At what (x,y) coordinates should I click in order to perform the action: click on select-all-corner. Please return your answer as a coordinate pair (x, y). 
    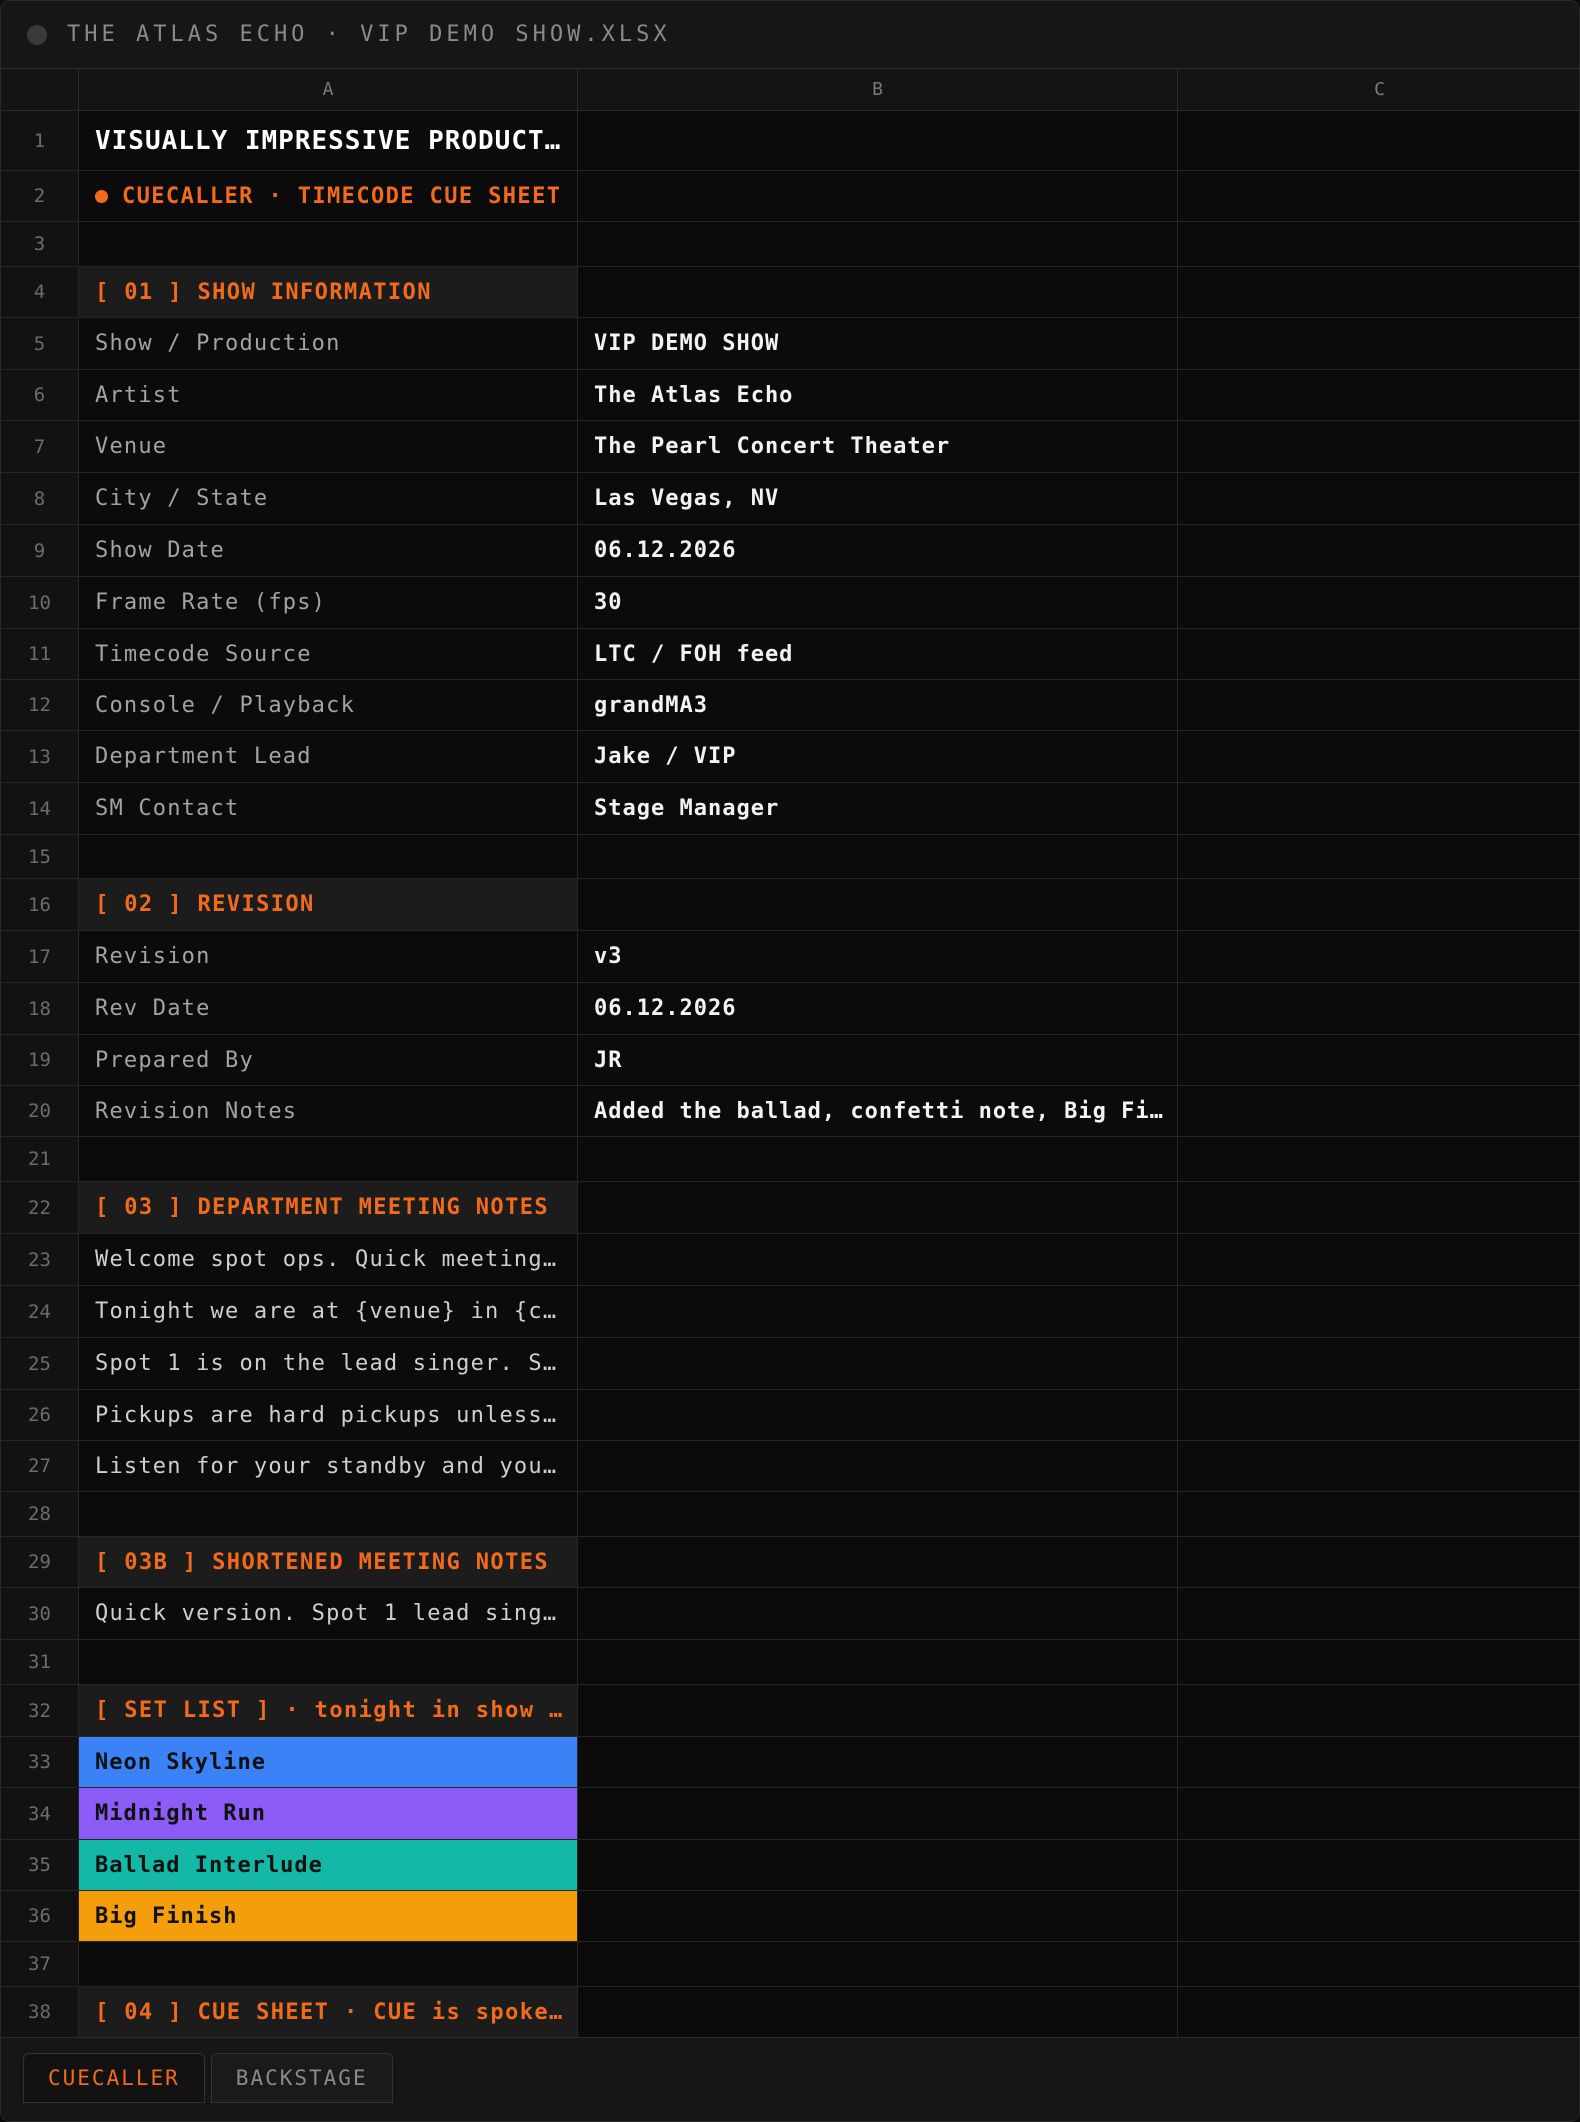
    Looking at the image, I should click on (40, 89).